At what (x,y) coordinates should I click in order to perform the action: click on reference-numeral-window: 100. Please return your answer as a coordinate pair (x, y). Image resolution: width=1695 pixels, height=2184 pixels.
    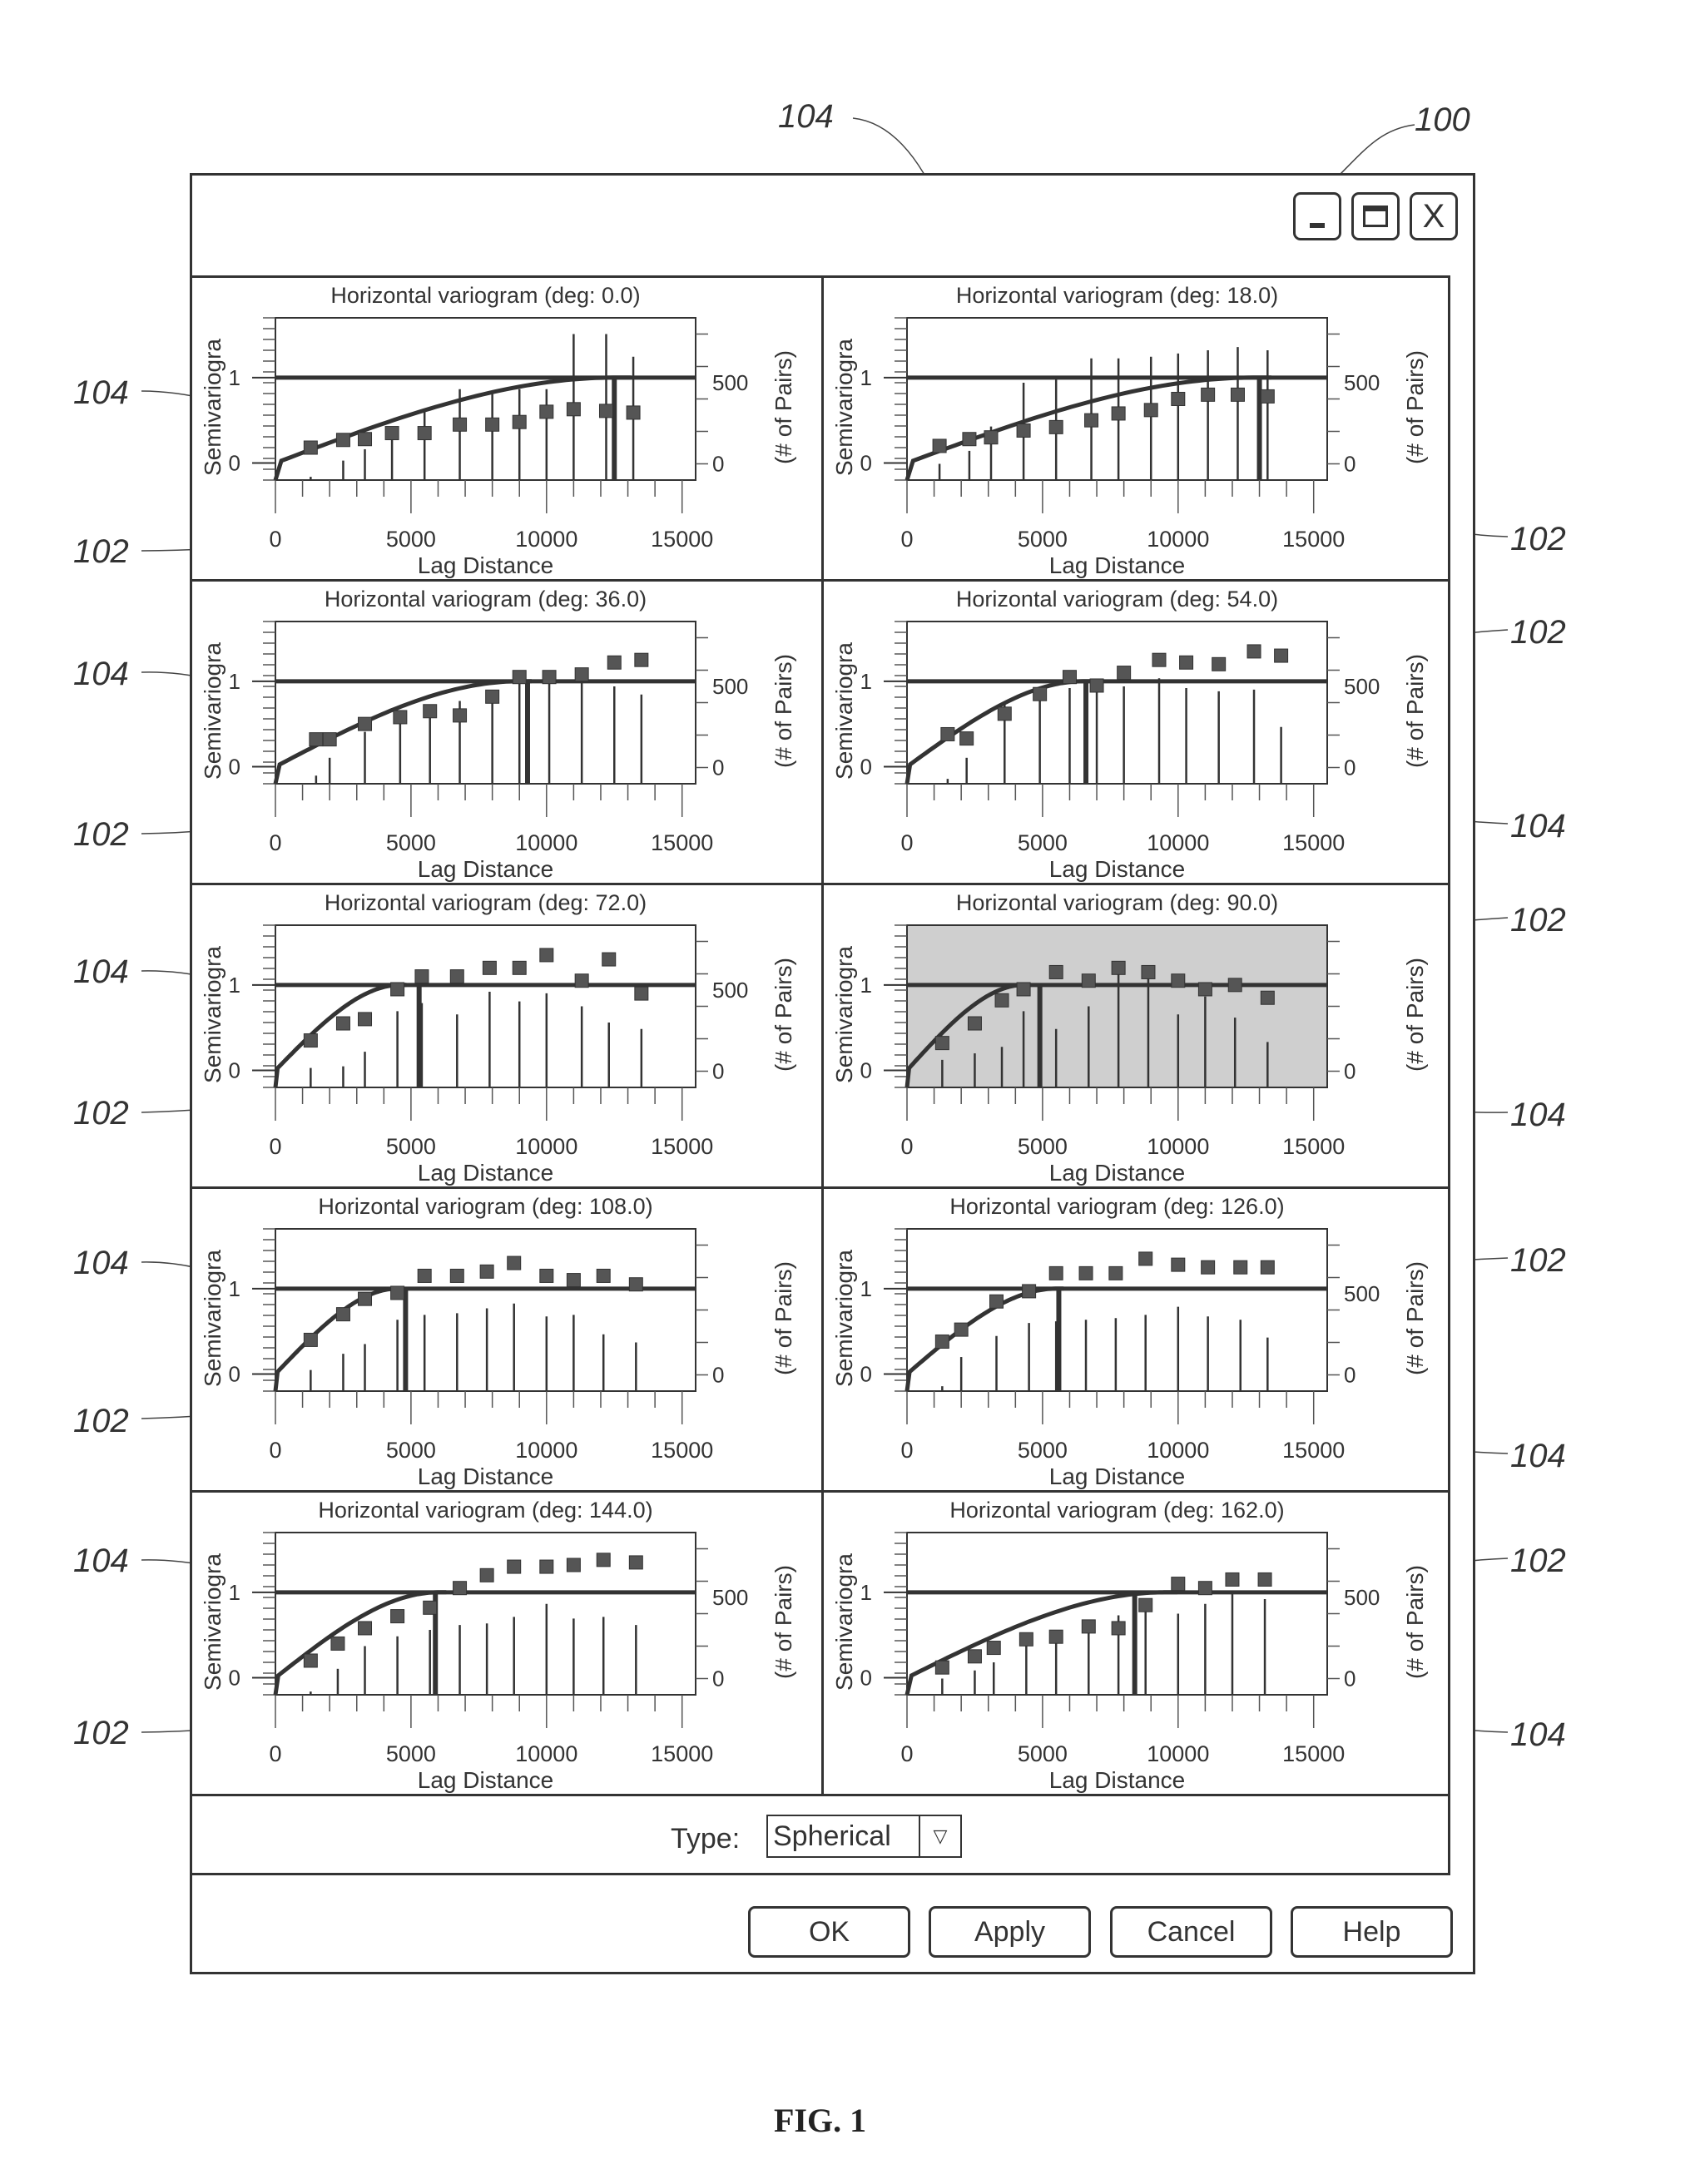
    Looking at the image, I should click on (1442, 120).